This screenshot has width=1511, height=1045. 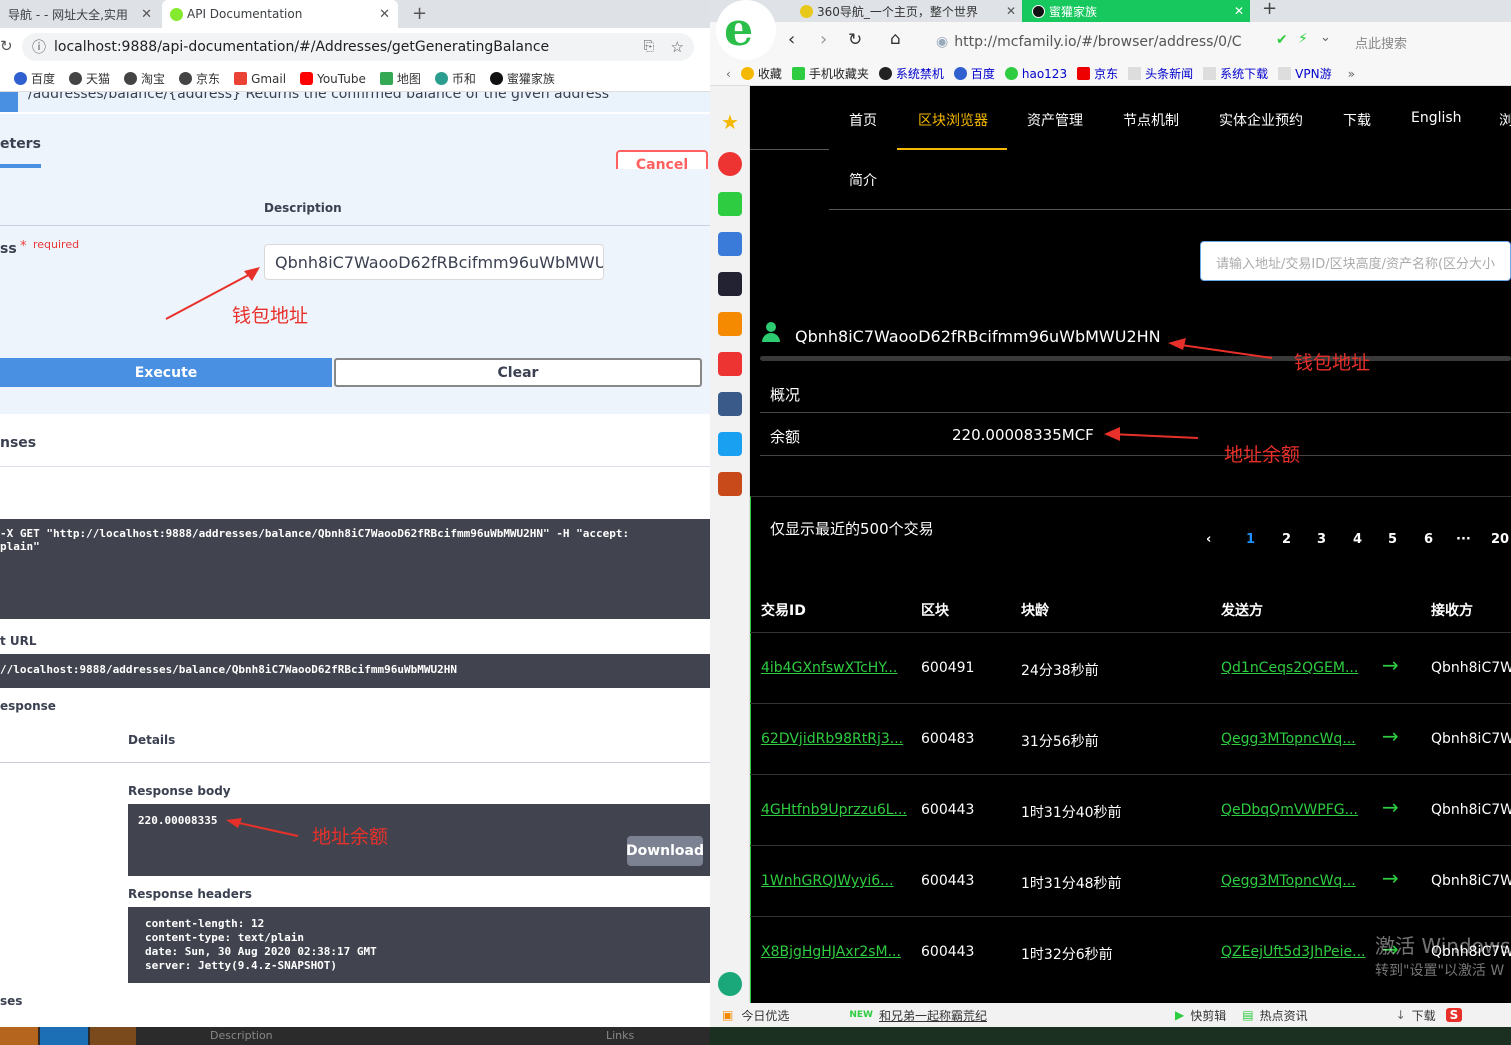 What do you see at coordinates (80, 14) in the screenshot?
I see `tab-navigation: 导航 - - 网址大全,实用 ✕` at bounding box center [80, 14].